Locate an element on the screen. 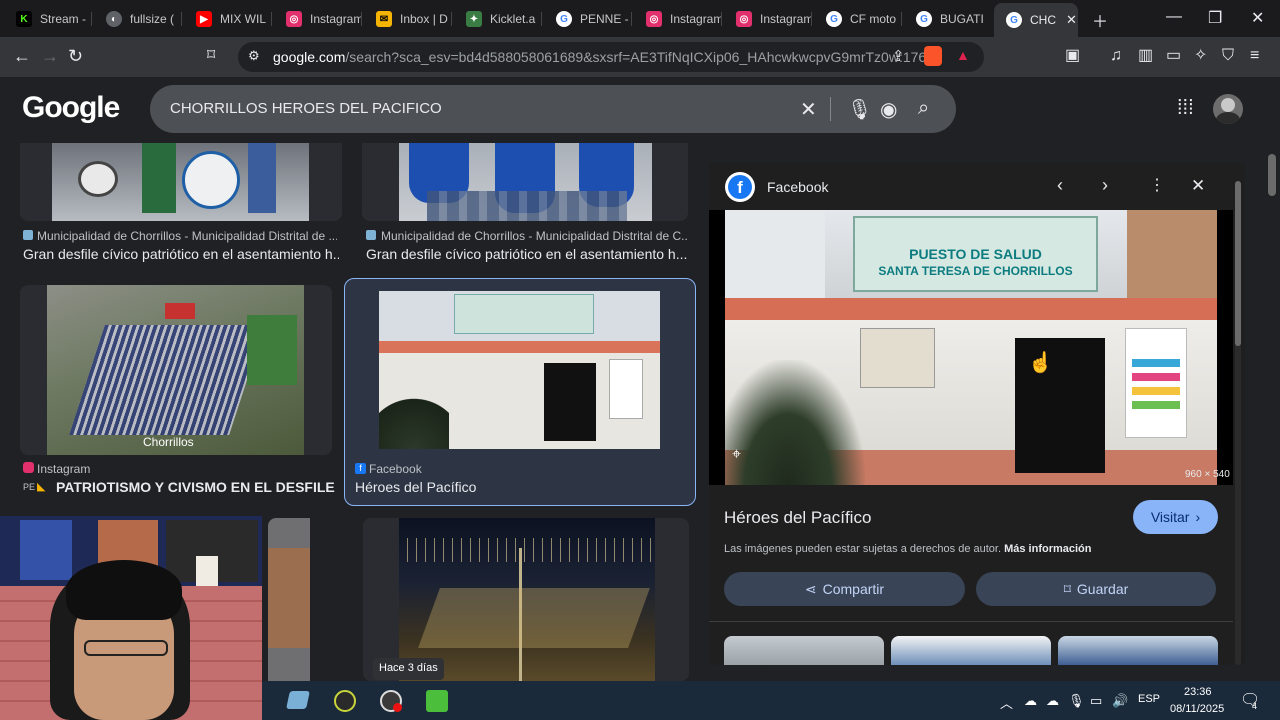 The image size is (1280, 720). forward-icon: → is located at coordinates (50, 56).